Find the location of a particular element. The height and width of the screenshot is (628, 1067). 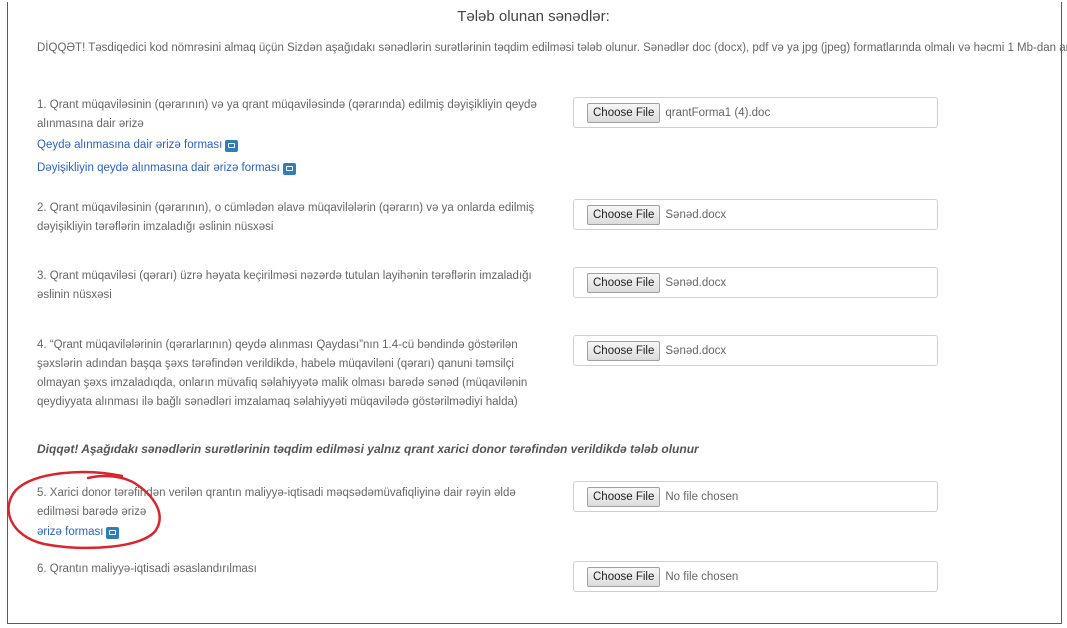

doc-1-registration-form-link: Qeydə alınmasına dair ərizə forması is located at coordinates (138, 145).